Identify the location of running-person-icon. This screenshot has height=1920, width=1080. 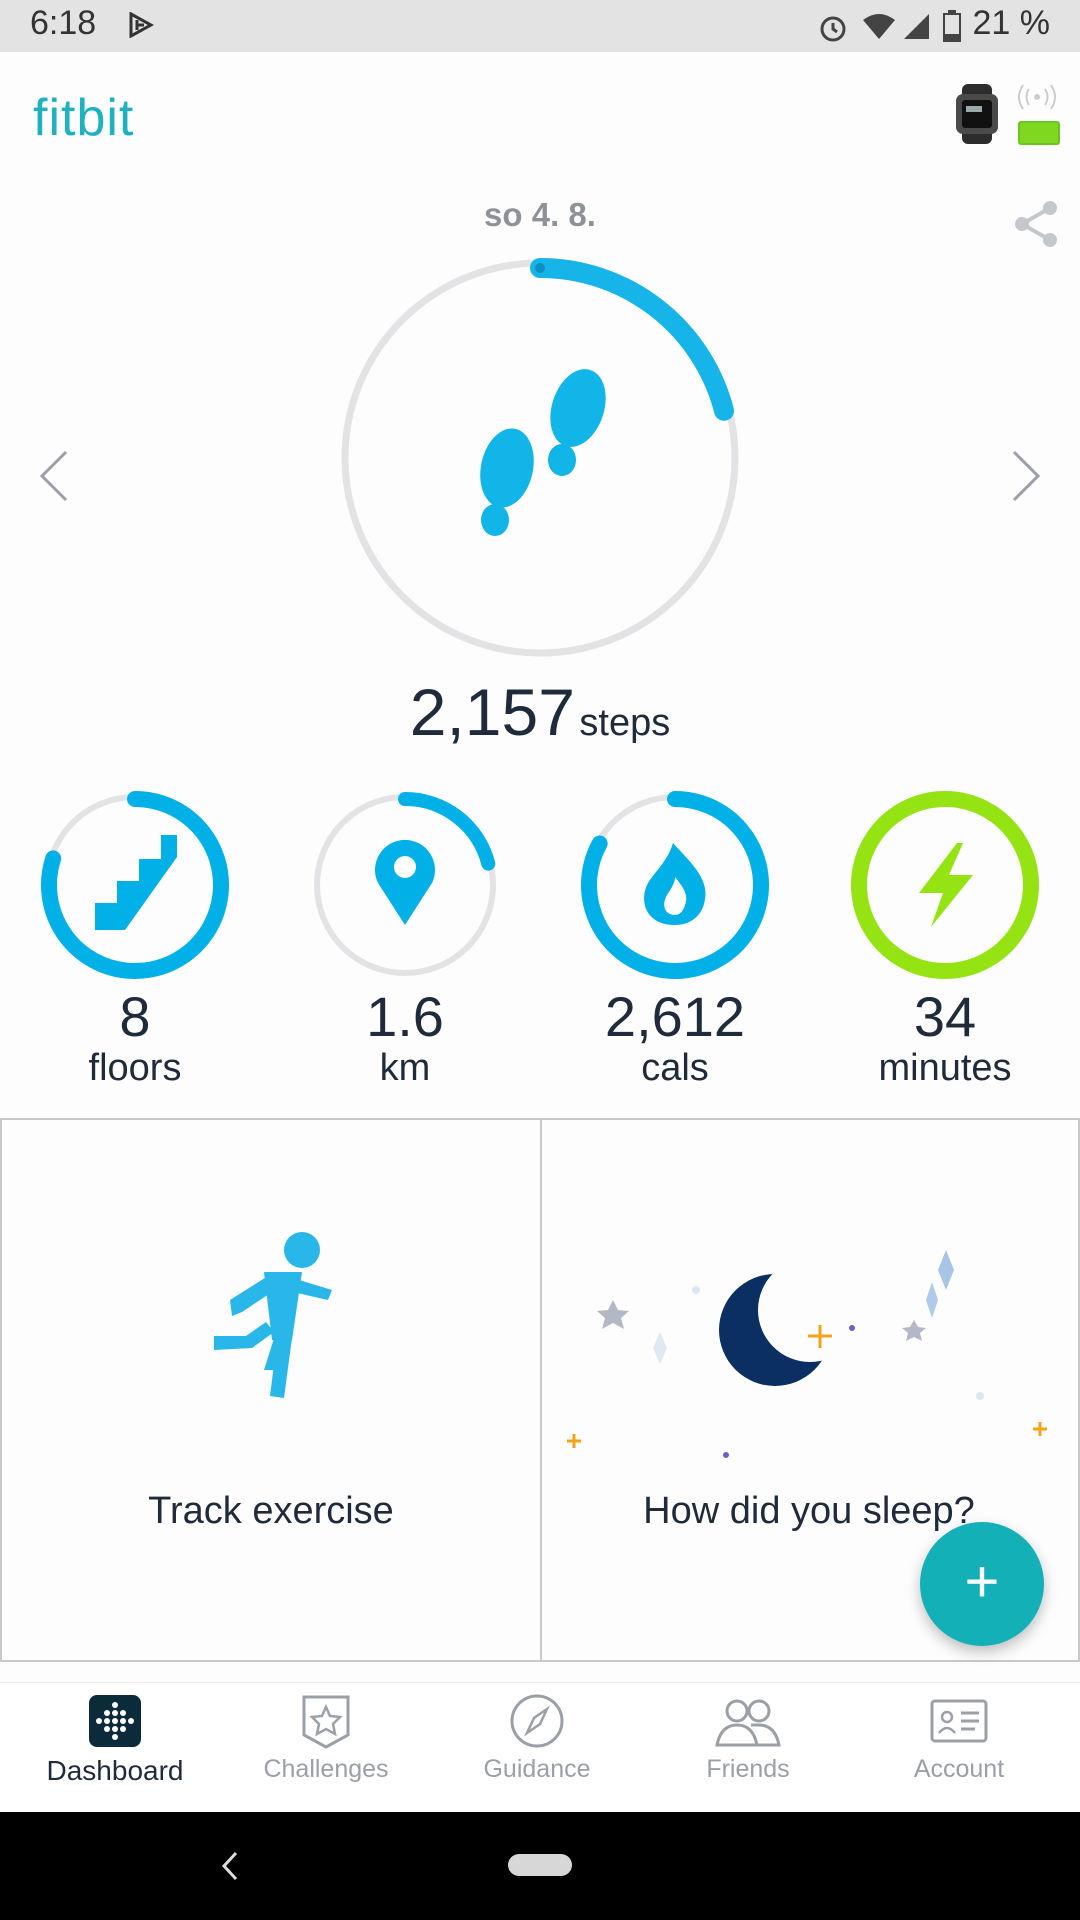
(273, 1315).